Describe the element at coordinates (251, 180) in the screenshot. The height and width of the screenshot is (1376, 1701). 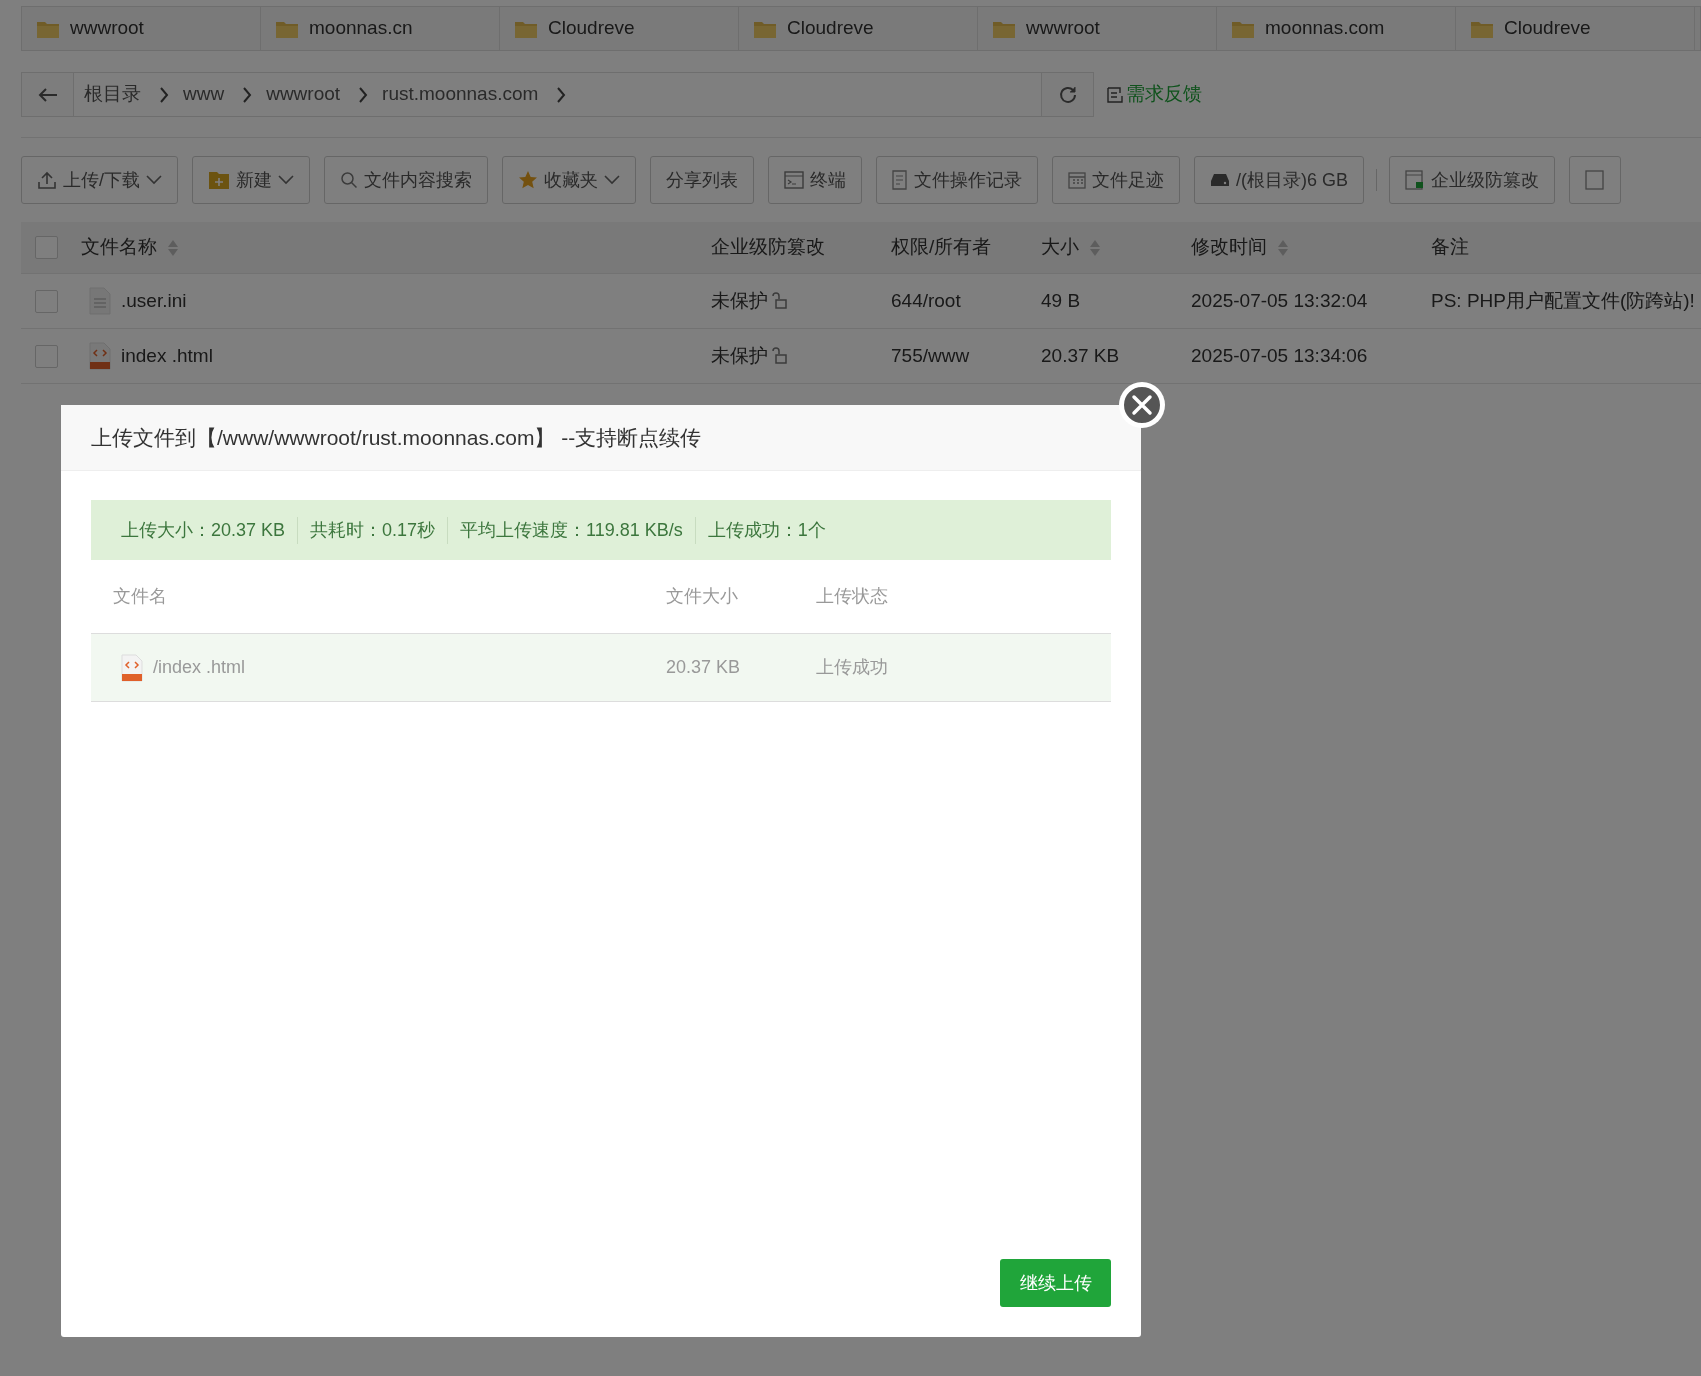
I see `toolbar-button: 新建` at that location.